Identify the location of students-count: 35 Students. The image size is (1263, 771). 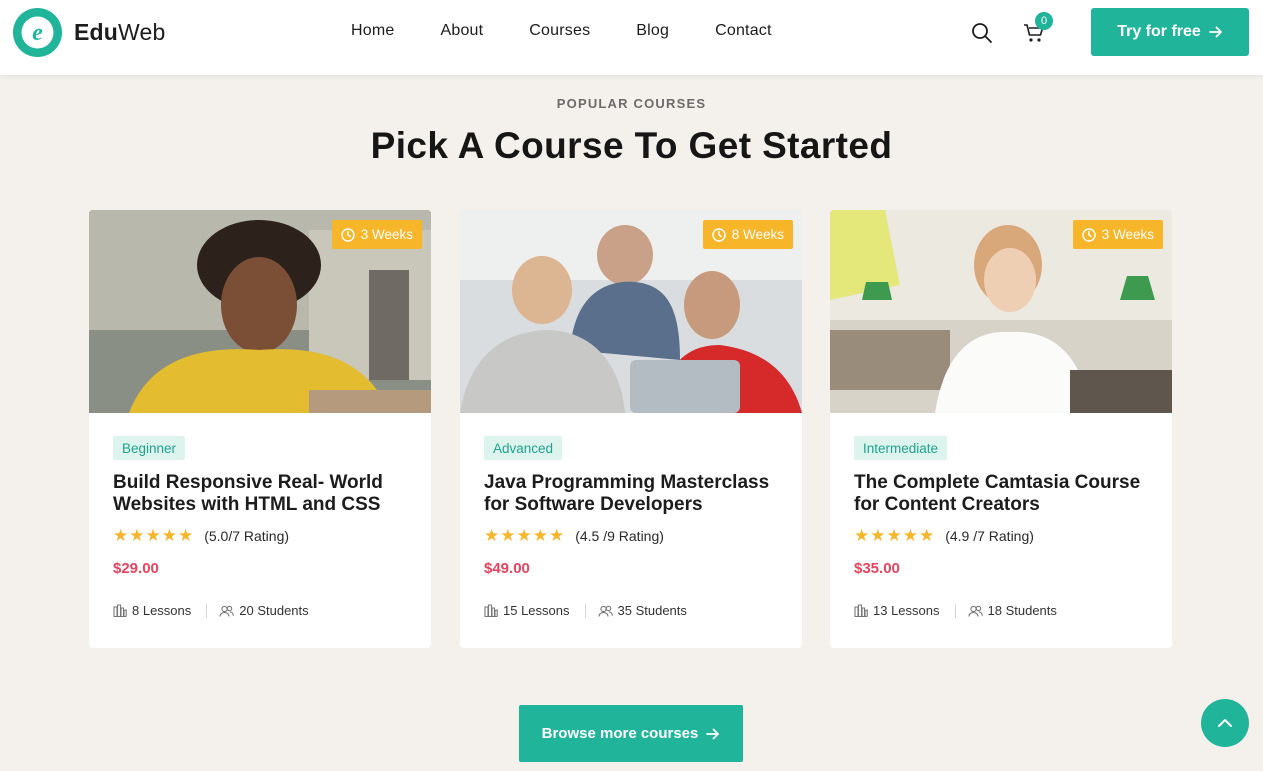
(652, 610).